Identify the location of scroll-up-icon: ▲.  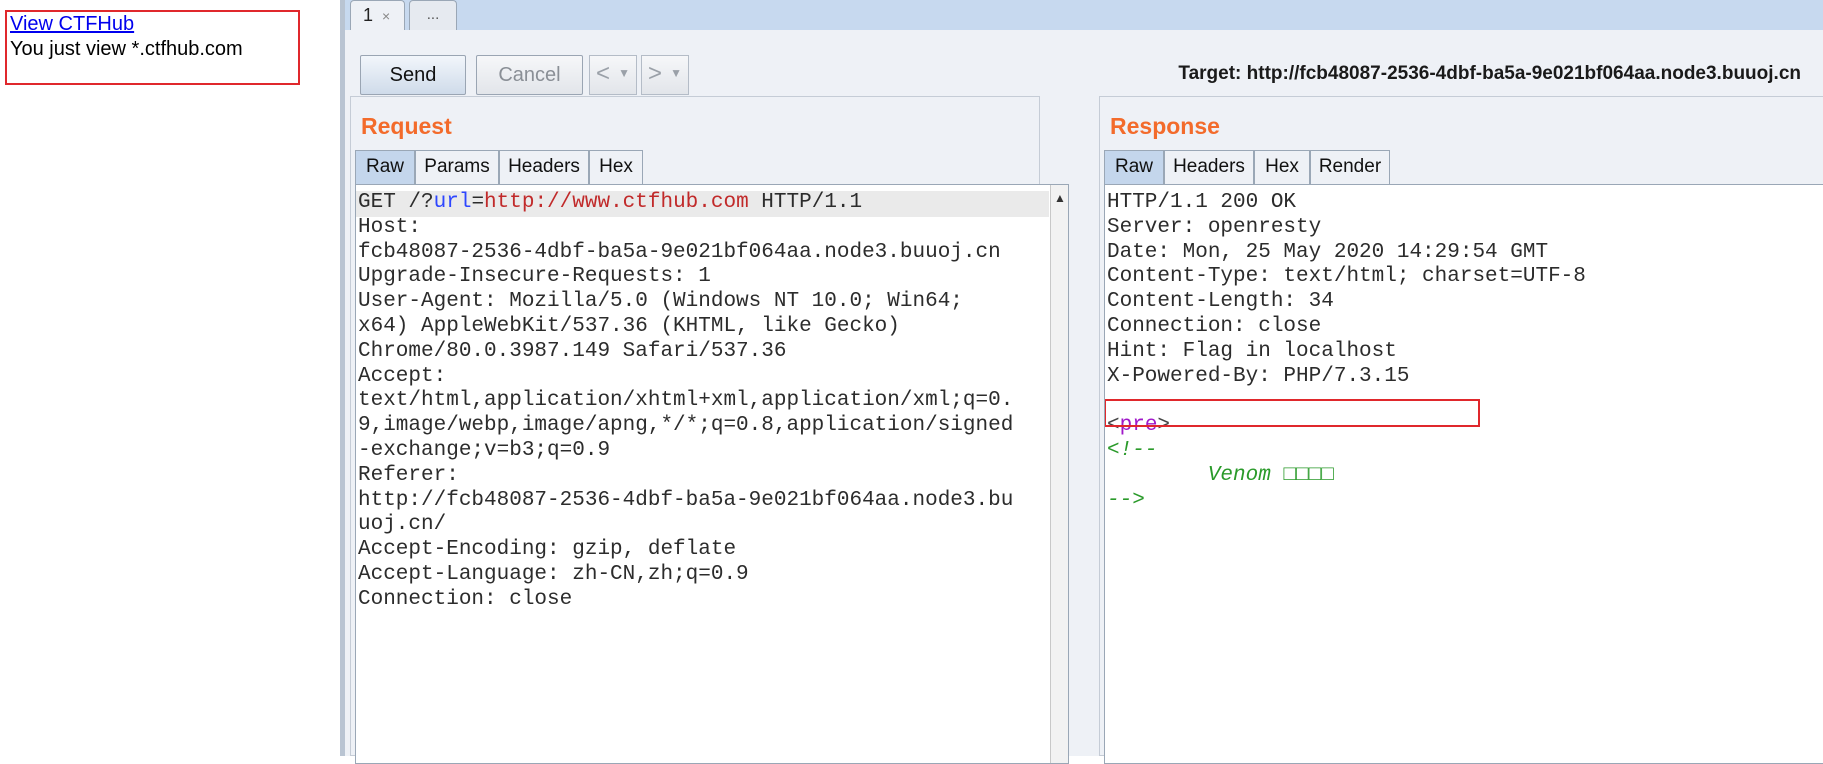
(1060, 198).